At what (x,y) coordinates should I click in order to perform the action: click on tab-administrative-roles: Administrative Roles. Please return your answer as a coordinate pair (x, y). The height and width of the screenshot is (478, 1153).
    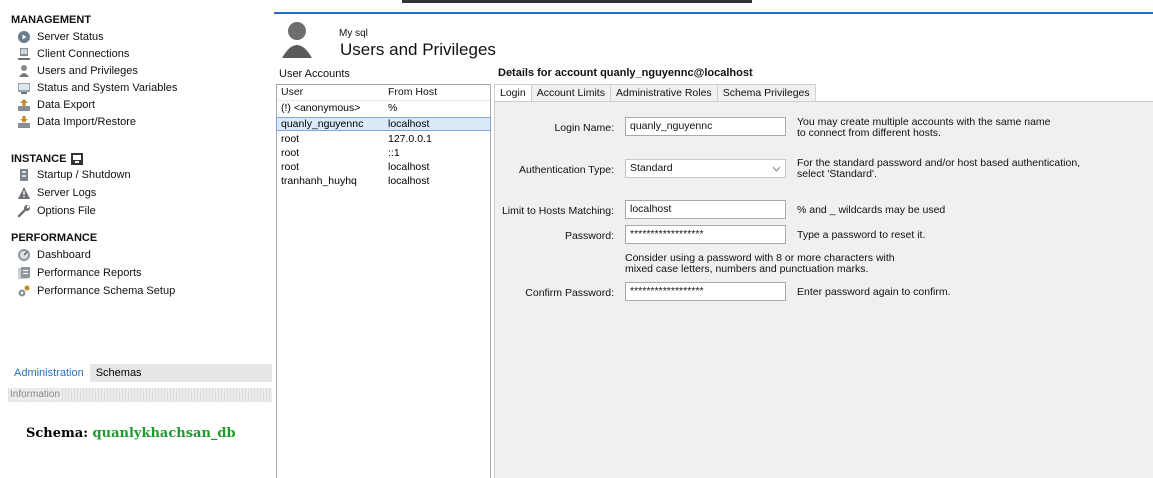
    Looking at the image, I should click on (663, 93).